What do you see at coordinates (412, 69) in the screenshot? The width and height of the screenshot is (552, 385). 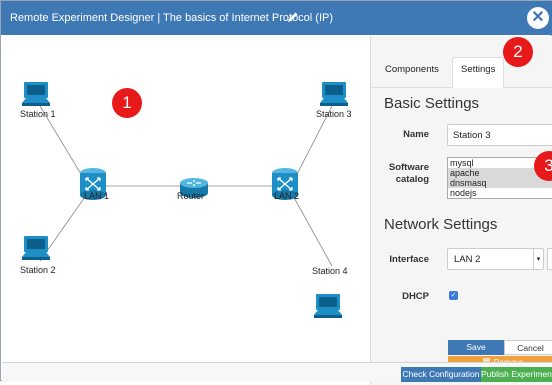 I see `tab-components: Components` at bounding box center [412, 69].